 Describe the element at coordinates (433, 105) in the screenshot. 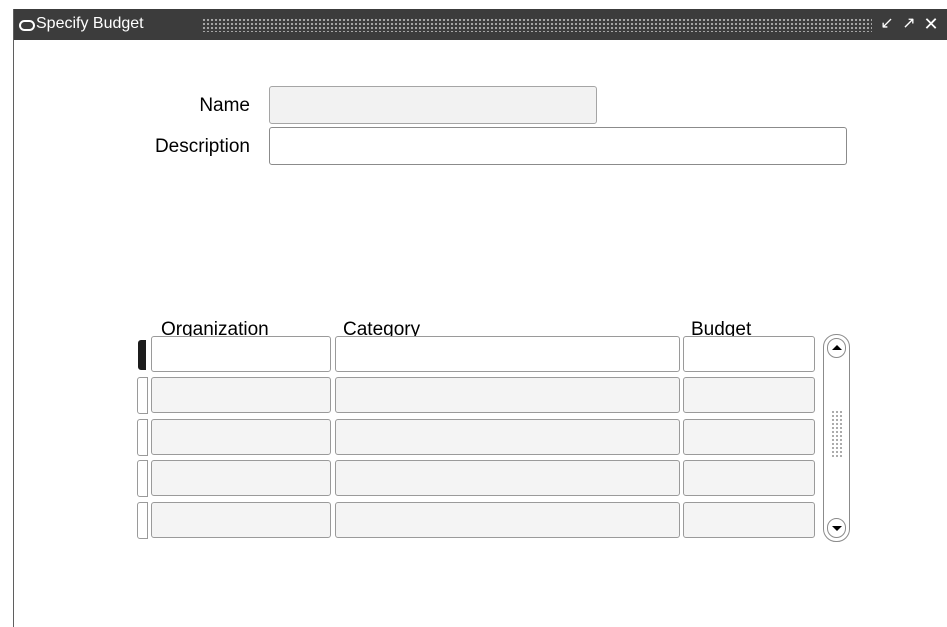

I see `name-field` at that location.